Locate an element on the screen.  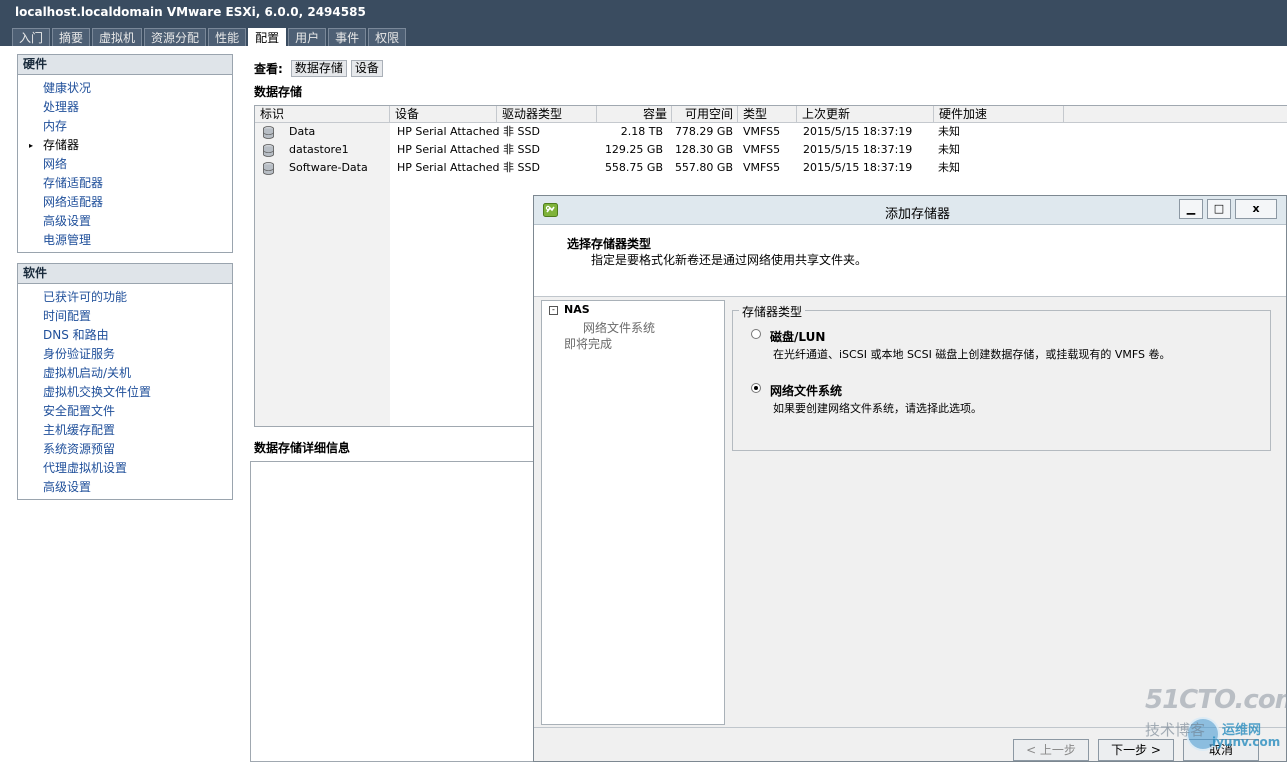
tab-summary: 摘要 is located at coordinates (71, 37).